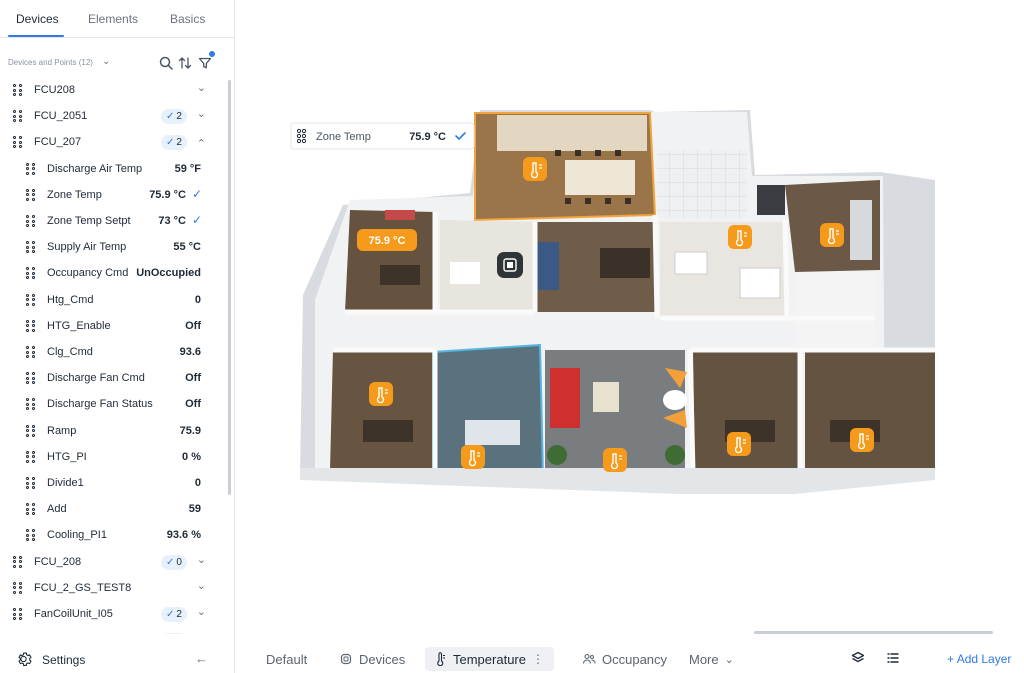 This screenshot has width=1024, height=673. I want to click on tab-elements: Elements, so click(113, 19).